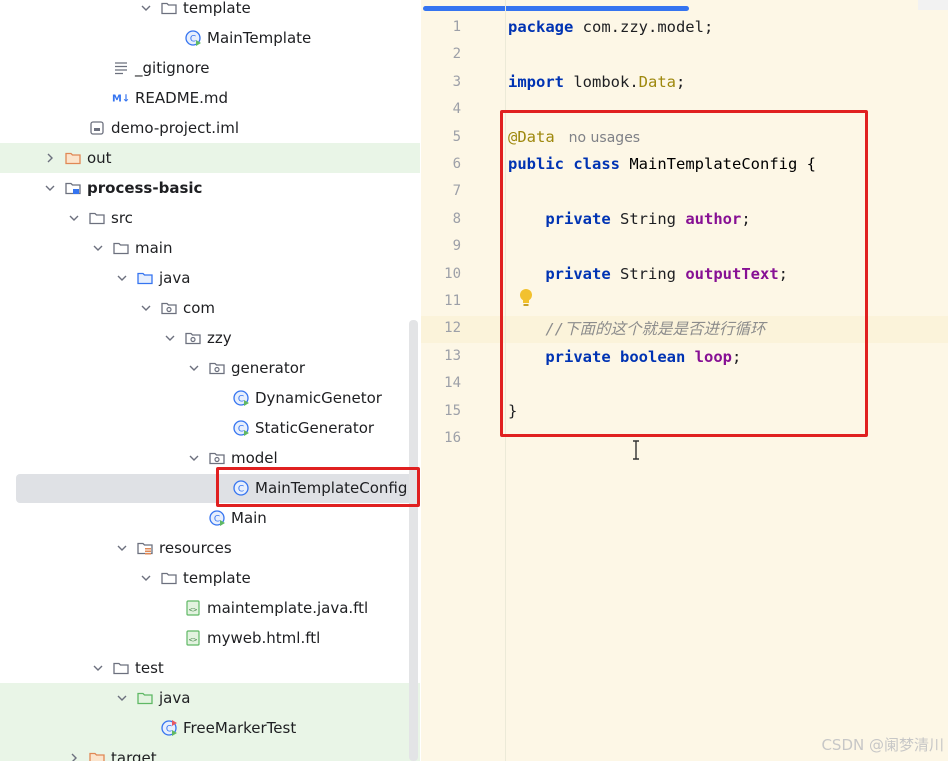 Image resolution: width=948 pixels, height=761 pixels. Describe the element at coordinates (512, 411) in the screenshot. I see `code-line-15: }` at that location.